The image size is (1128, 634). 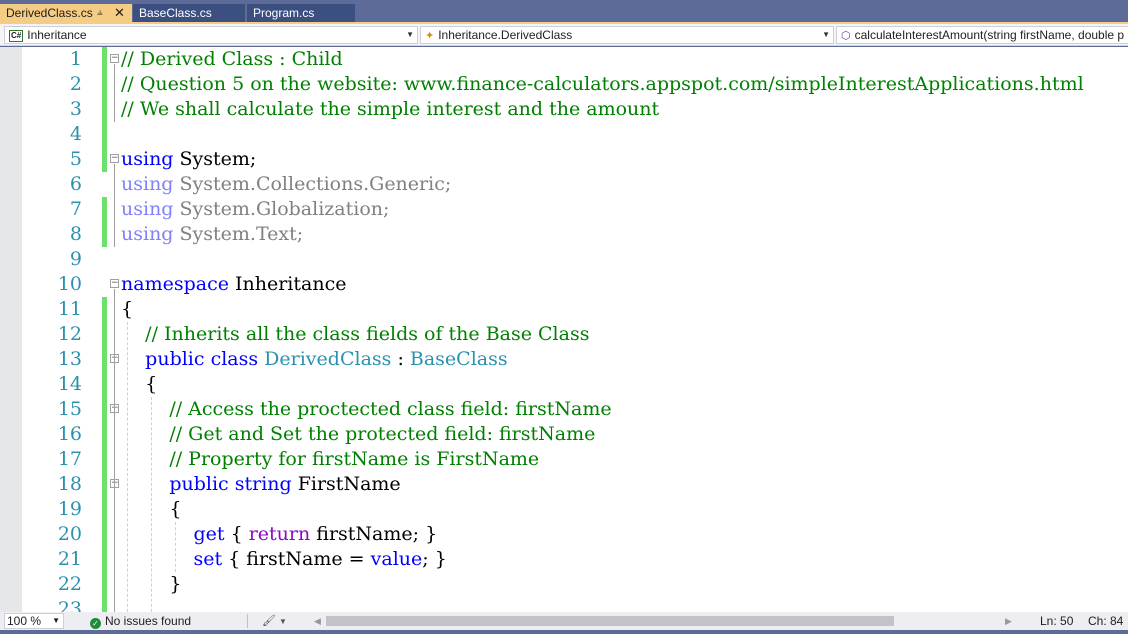 I want to click on code-line: 14 {, so click(x=564, y=384).